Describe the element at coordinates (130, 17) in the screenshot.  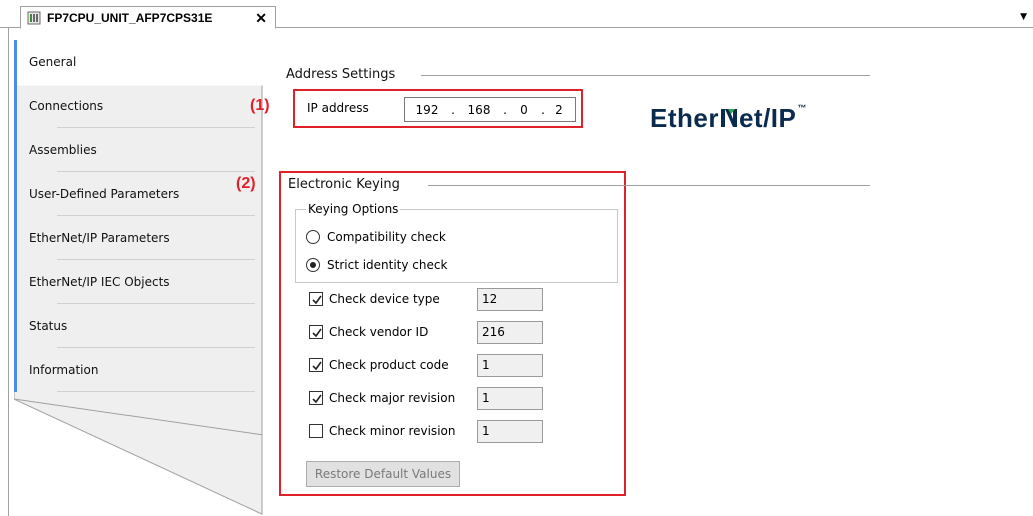
I see `document-tab-title: FP7CPU_UNIT_AFP7CPS31E` at that location.